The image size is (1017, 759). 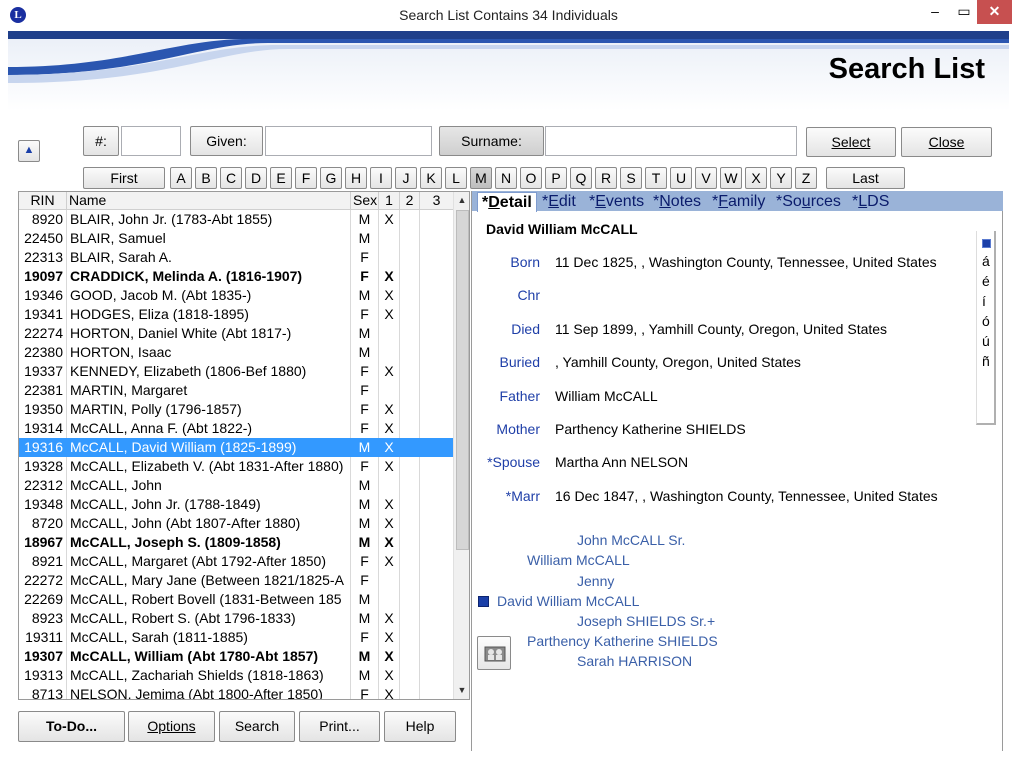 What do you see at coordinates (506, 396) in the screenshot?
I see `field-label-father: Father` at bounding box center [506, 396].